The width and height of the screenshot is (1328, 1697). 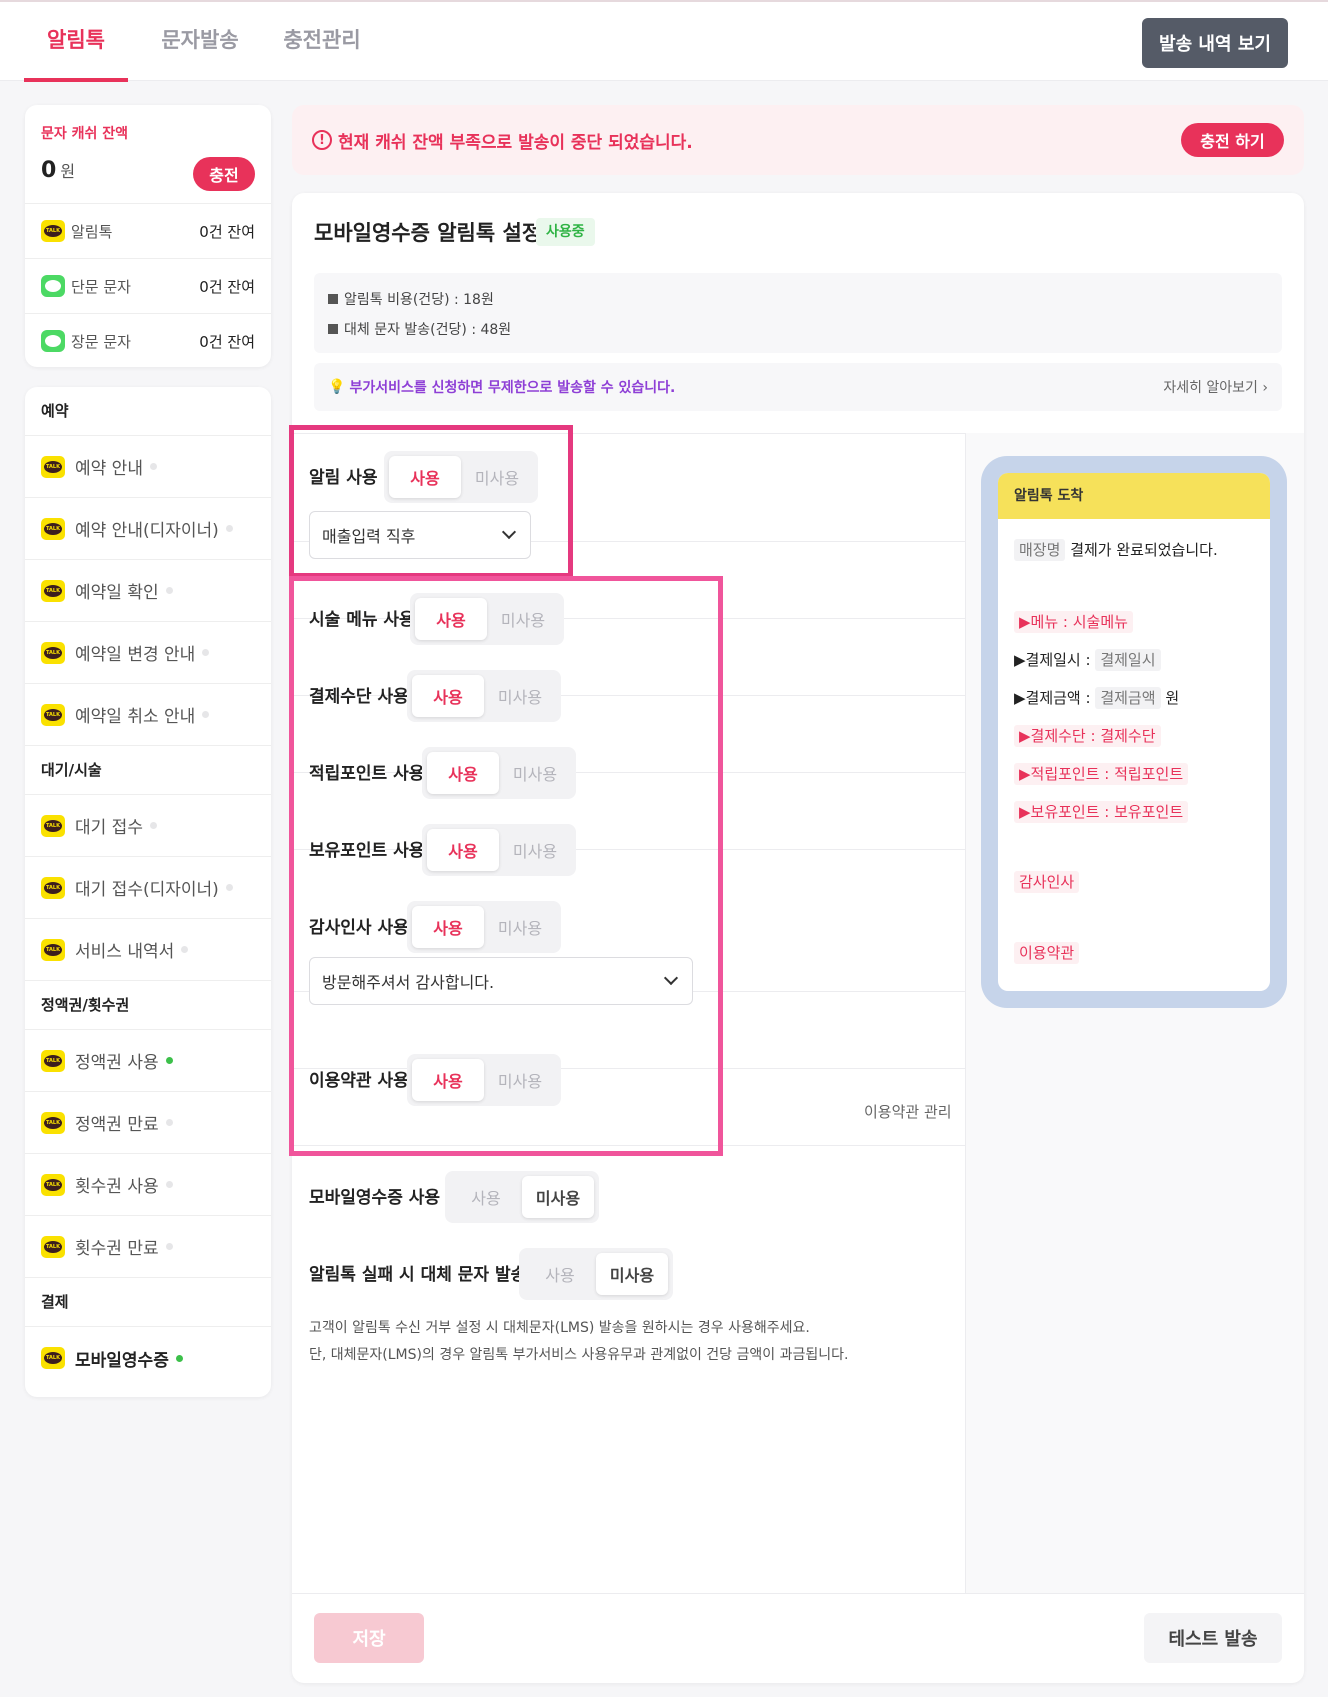 I want to click on receipt-on: 사용, so click(x=486, y=1197).